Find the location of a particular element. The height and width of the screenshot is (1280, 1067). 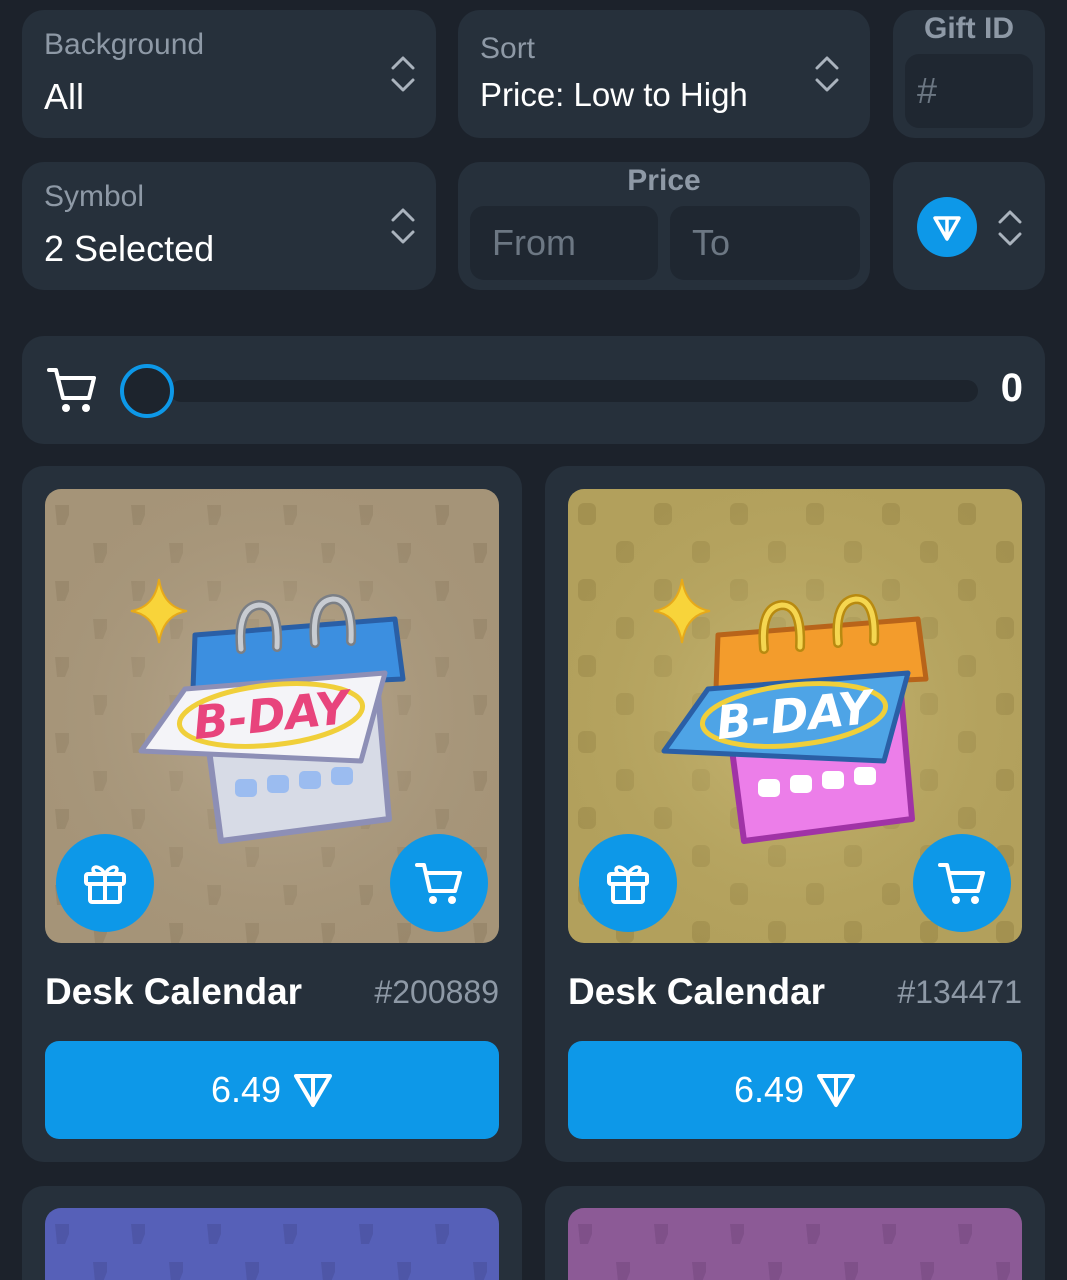

background-select: Background All is located at coordinates (229, 74).